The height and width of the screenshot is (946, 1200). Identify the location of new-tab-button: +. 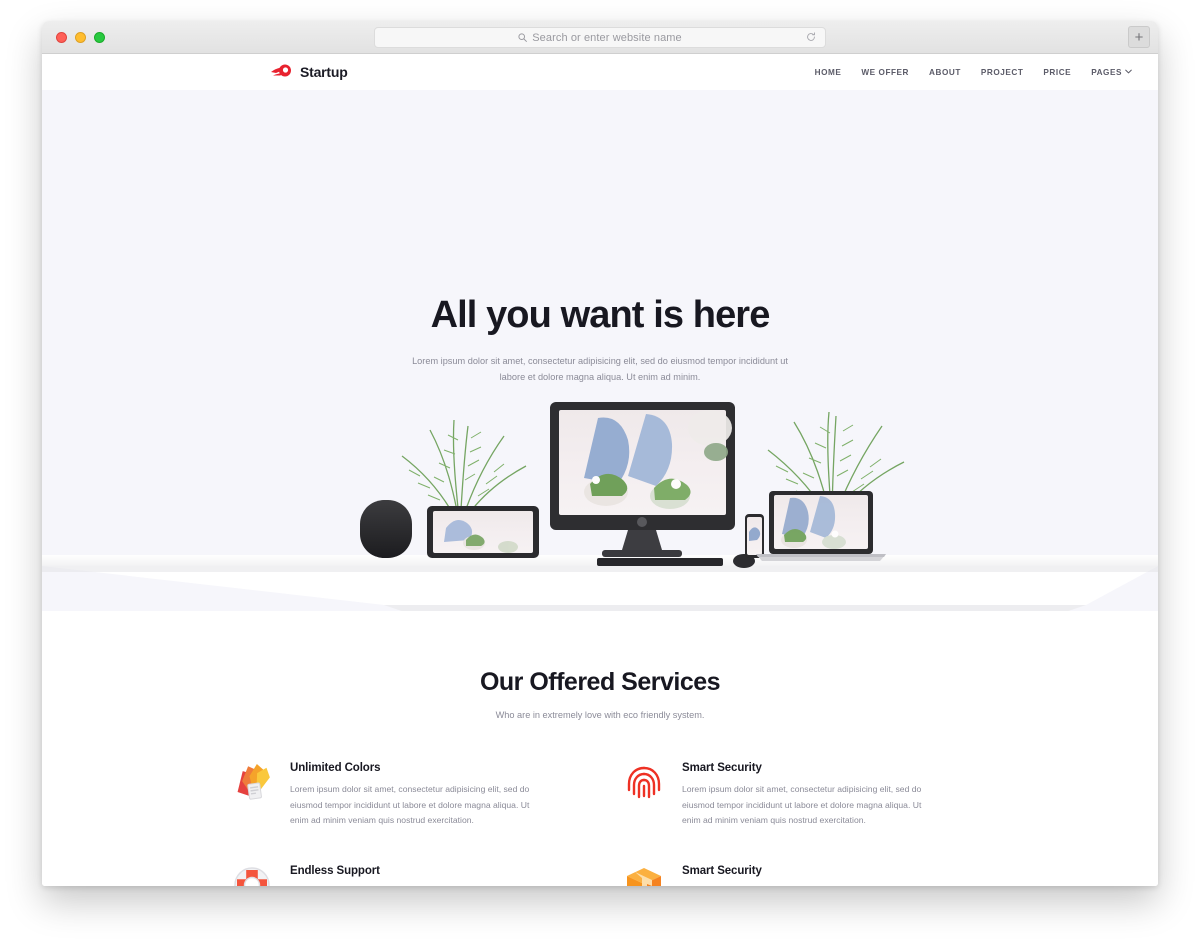
(1139, 37).